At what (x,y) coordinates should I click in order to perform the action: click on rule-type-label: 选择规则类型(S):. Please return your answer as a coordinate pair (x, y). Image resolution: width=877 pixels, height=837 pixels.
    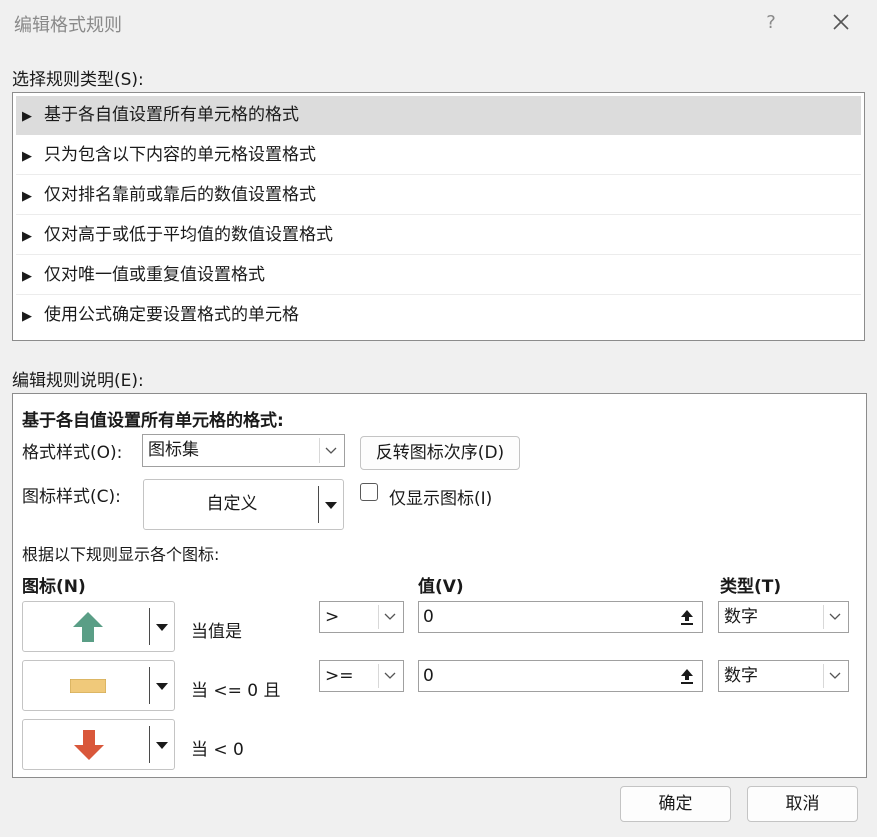
    Looking at the image, I should click on (78, 80).